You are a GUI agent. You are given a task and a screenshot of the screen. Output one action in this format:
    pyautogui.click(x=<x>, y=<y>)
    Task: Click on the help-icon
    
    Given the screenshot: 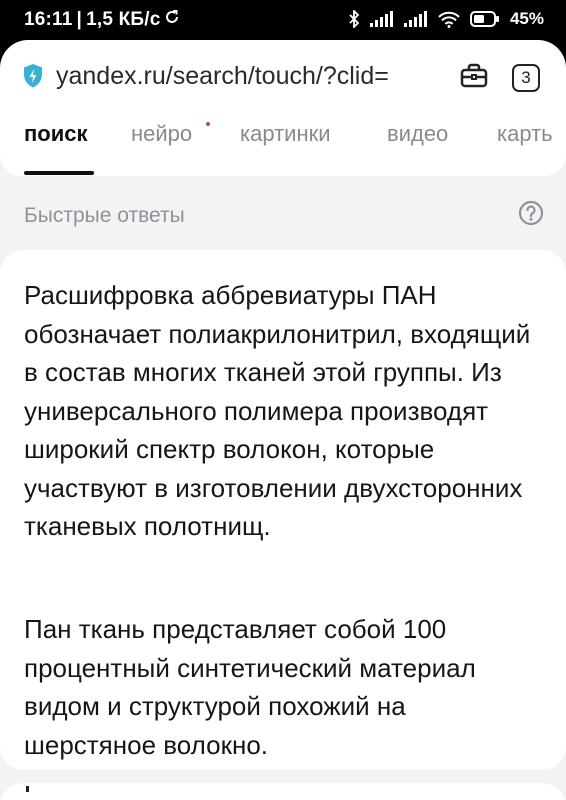 What is the action you would take?
    pyautogui.click(x=531, y=215)
    